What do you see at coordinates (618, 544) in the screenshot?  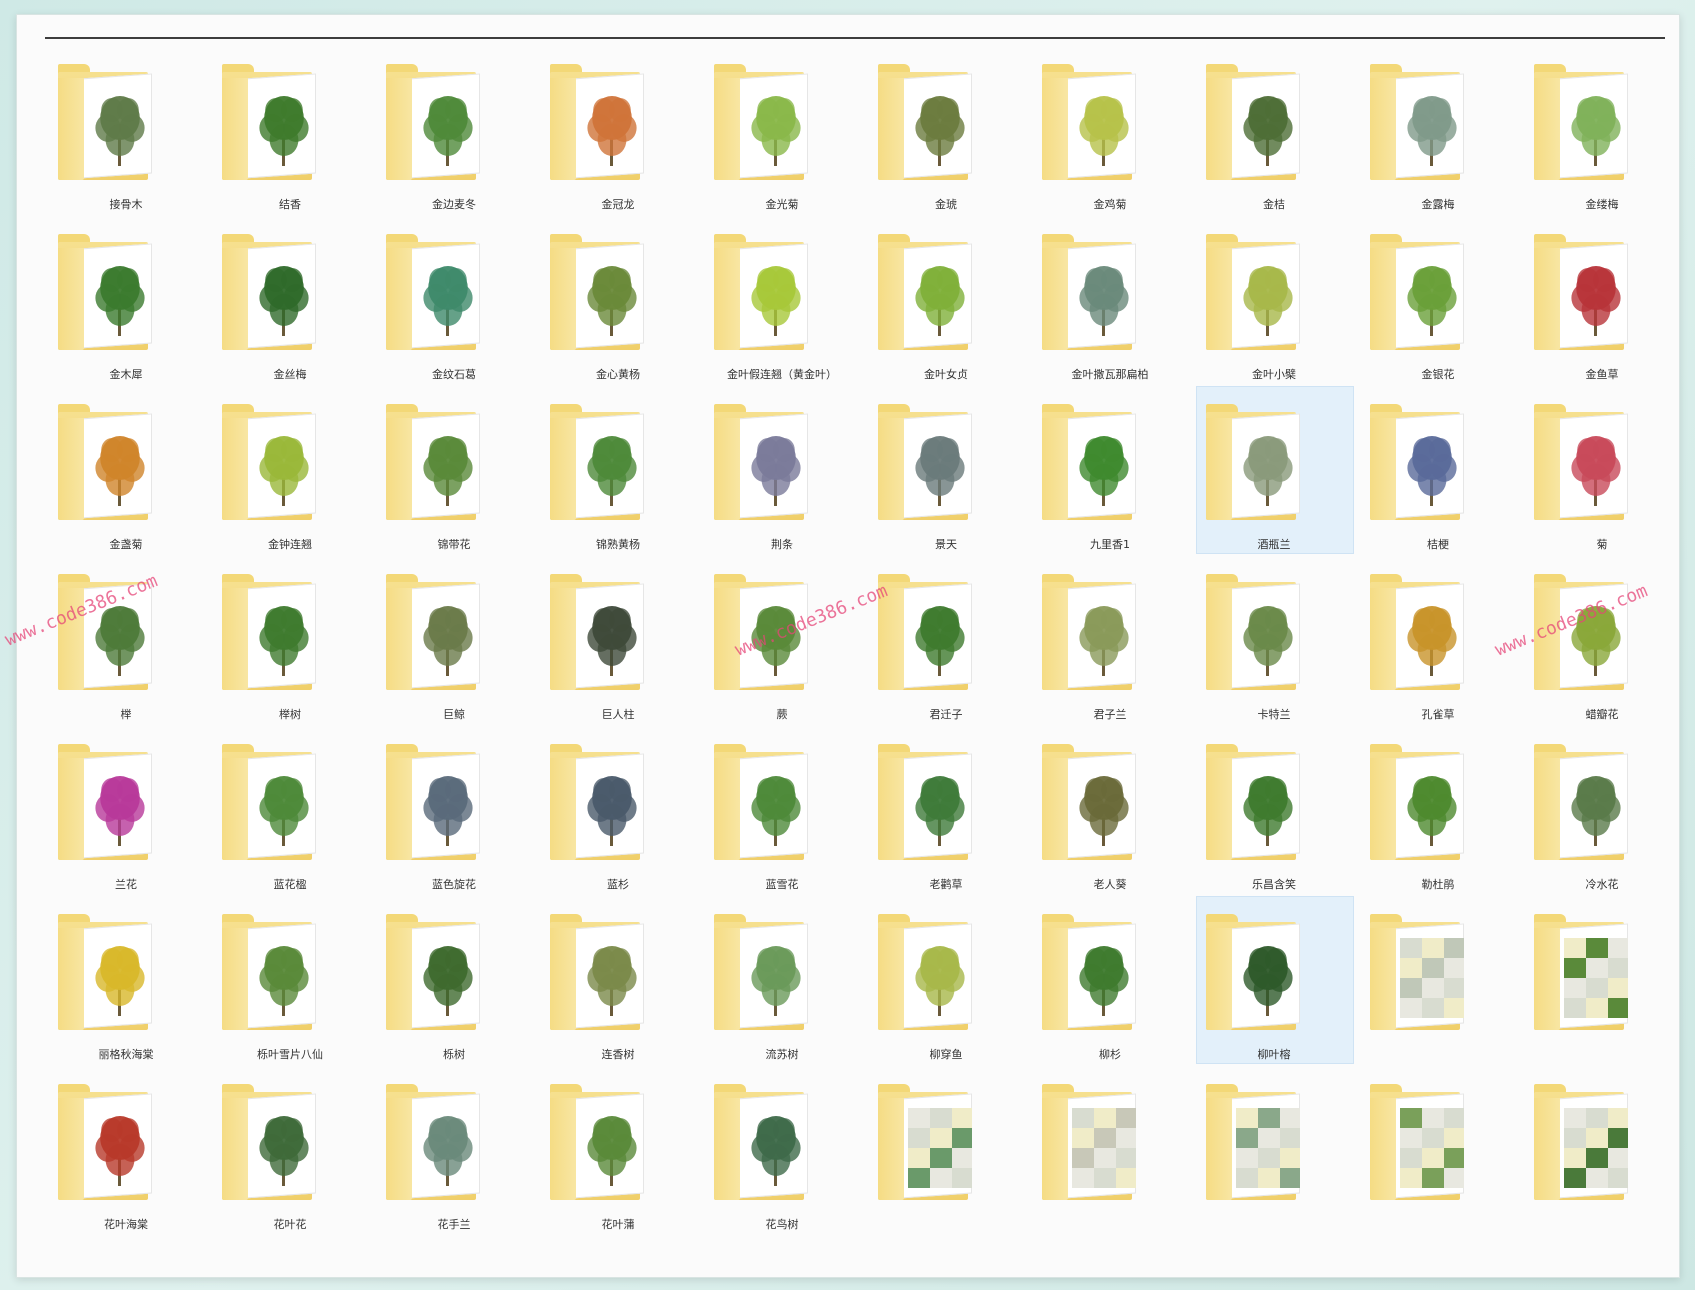 I see `folder-label: 锦熟黄杨` at bounding box center [618, 544].